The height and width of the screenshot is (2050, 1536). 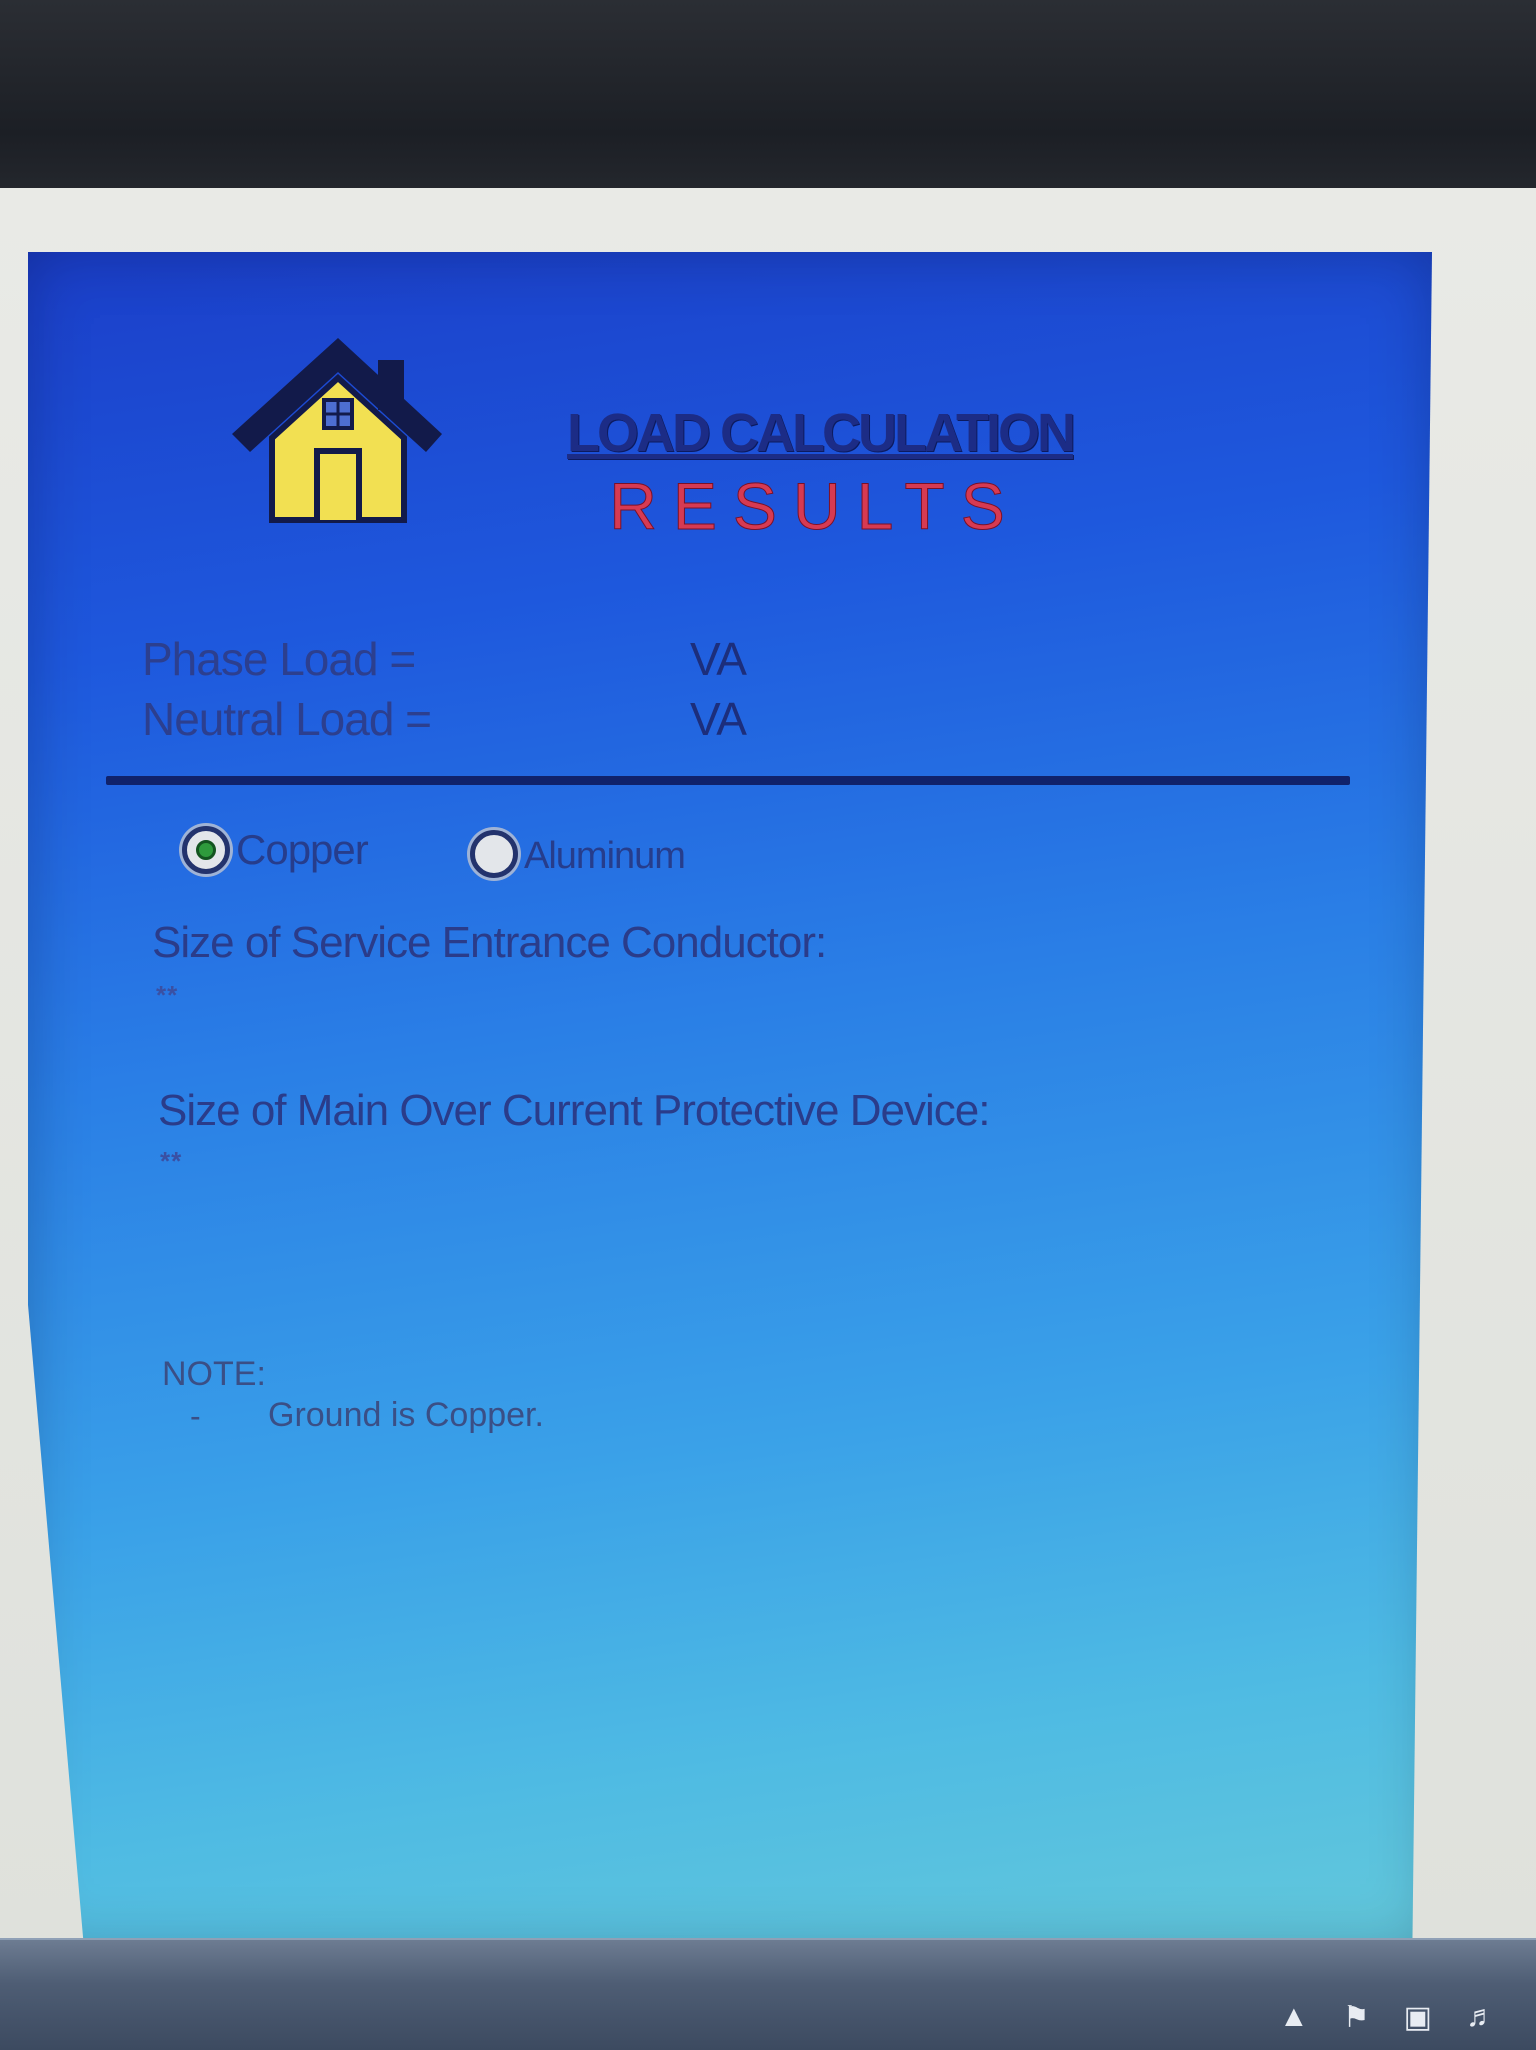 I want to click on note-text: Ground is Copper., so click(x=406, y=1415).